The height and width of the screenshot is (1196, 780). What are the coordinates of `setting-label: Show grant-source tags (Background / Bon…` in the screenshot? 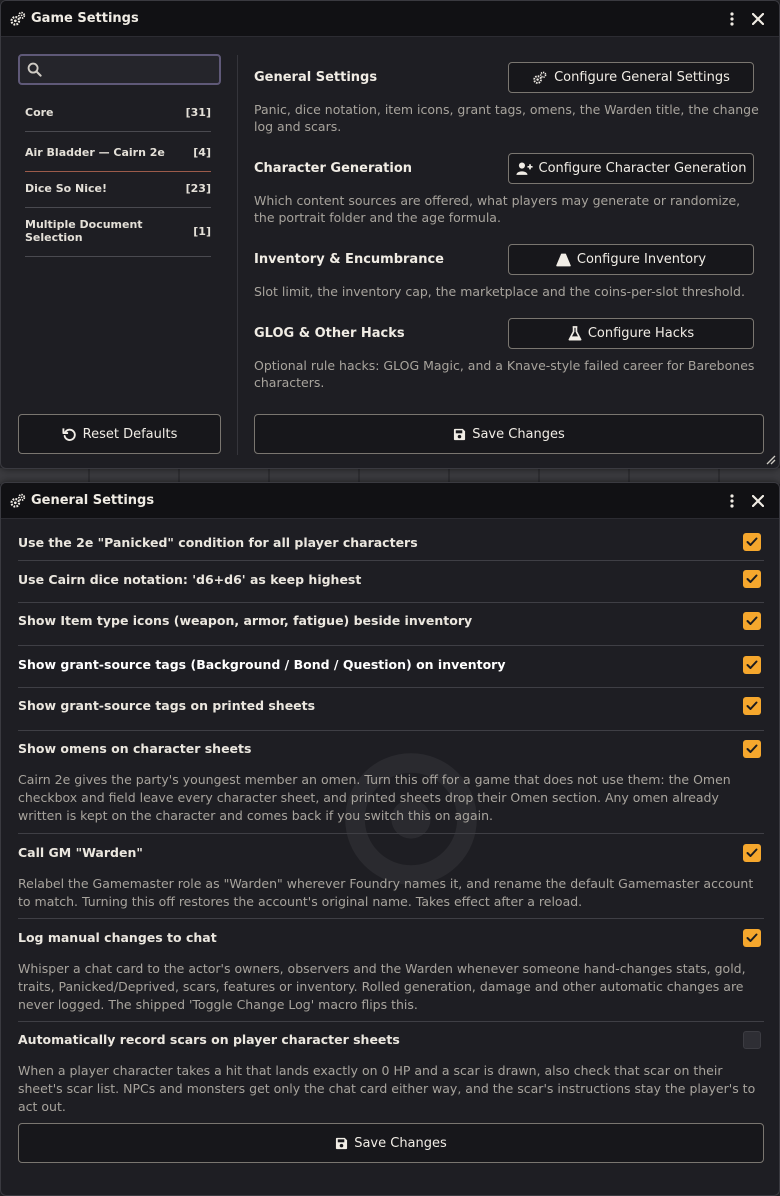 It's located at (262, 664).